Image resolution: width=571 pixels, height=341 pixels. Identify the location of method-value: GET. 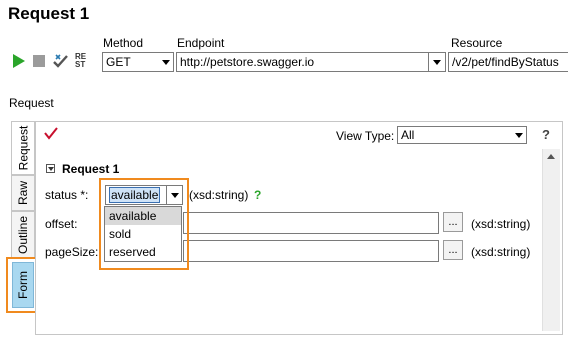
(118, 62).